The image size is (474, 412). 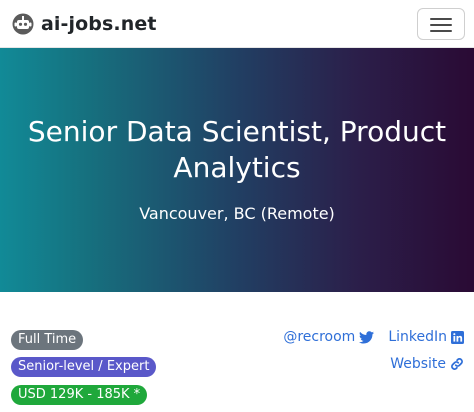 I want to click on robot-head-icon, so click(x=23, y=24).